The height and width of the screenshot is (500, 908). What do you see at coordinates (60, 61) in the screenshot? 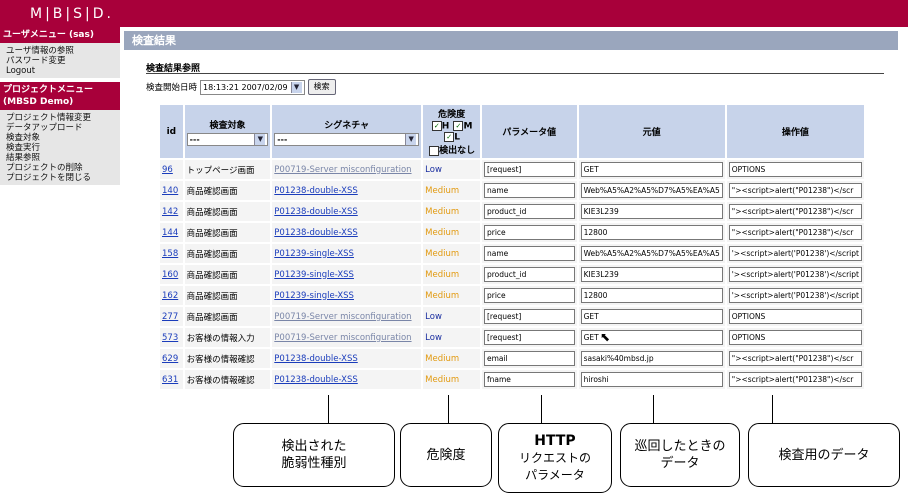
I see `sidebar-item-change-password: パスワード変更` at bounding box center [60, 61].